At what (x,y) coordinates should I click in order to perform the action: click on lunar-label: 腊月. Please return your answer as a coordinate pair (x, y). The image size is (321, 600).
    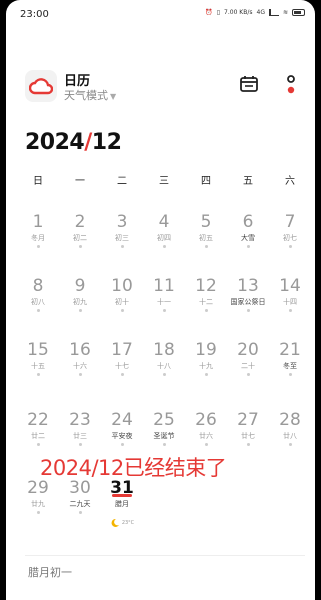
    Looking at the image, I should click on (122, 504).